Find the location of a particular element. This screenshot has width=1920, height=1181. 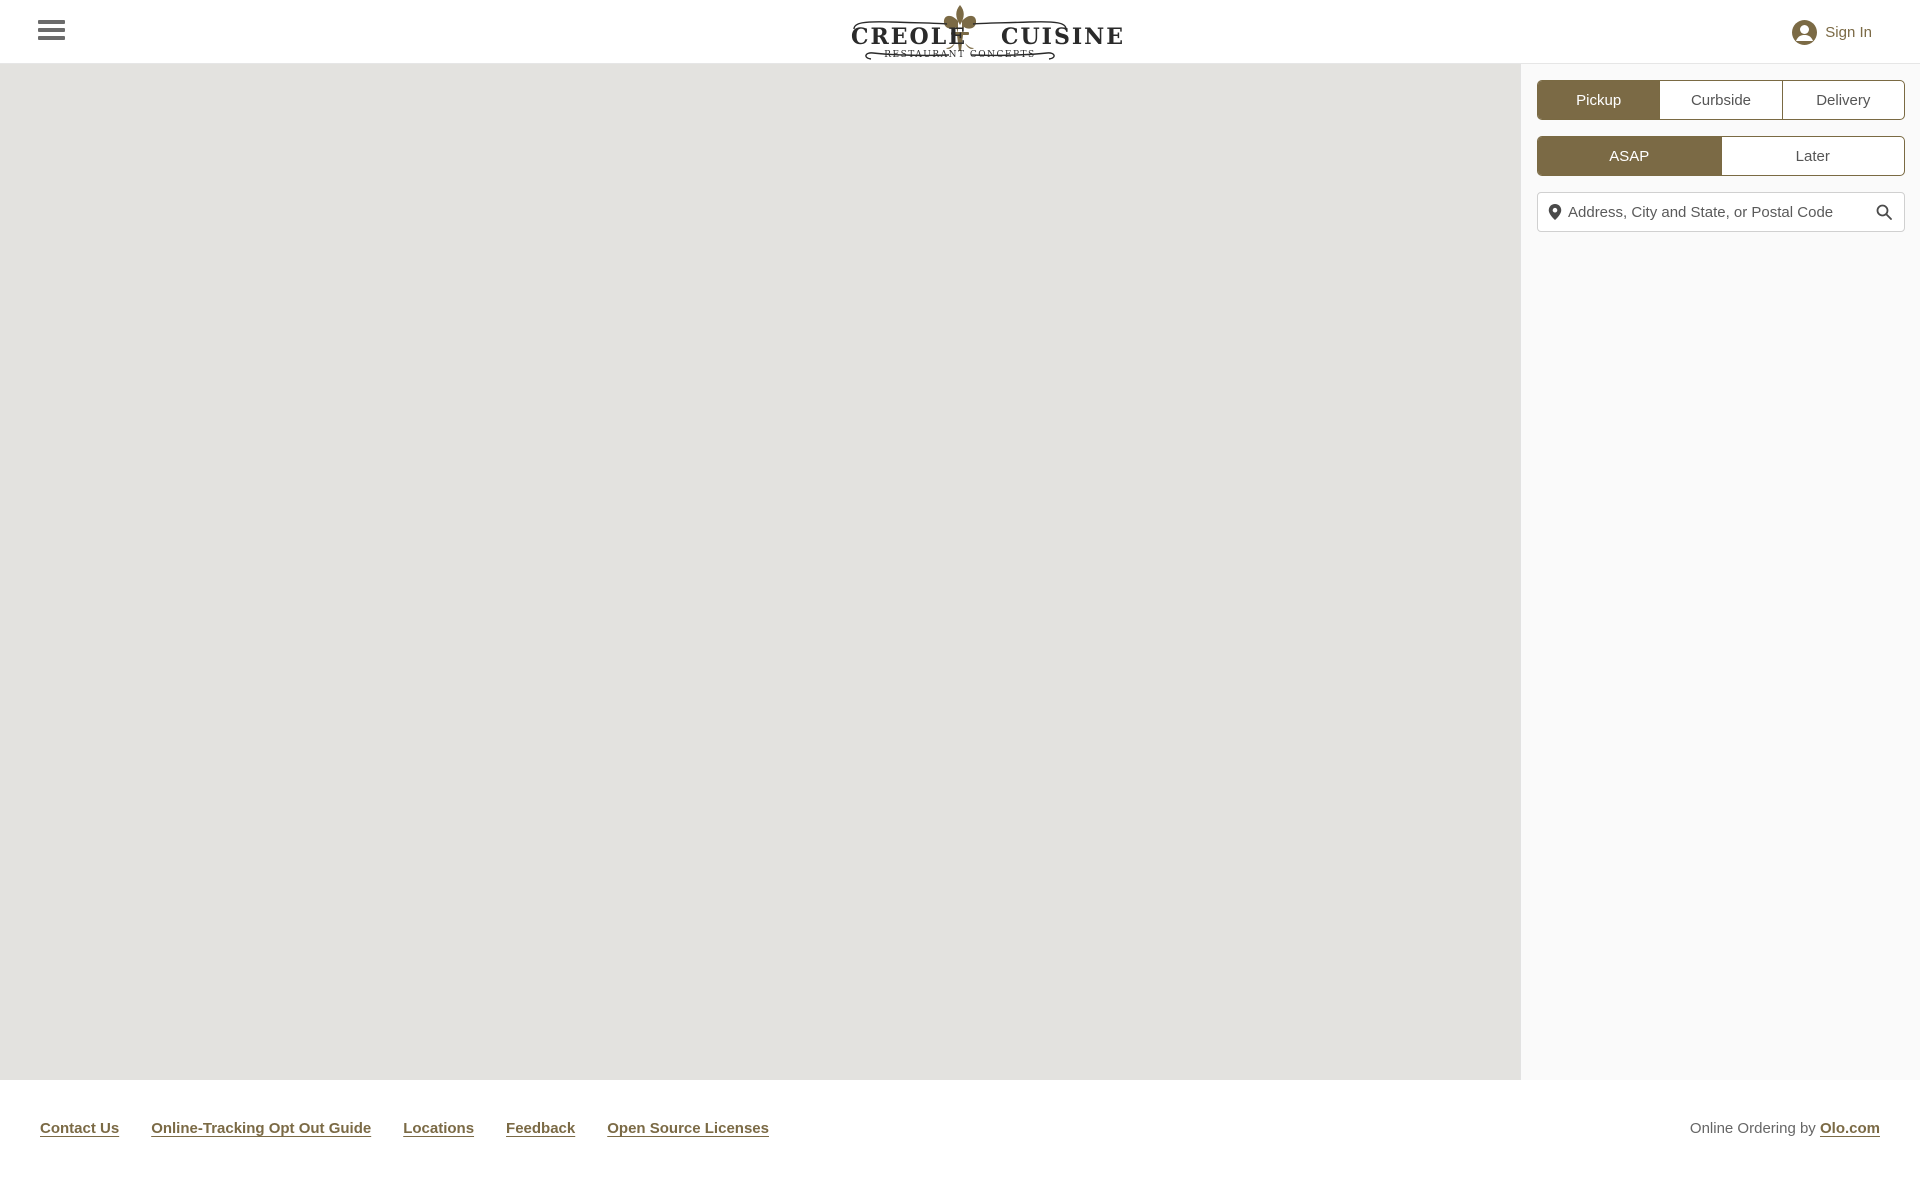

footer-link-feedback: Feedback is located at coordinates (540, 1128).